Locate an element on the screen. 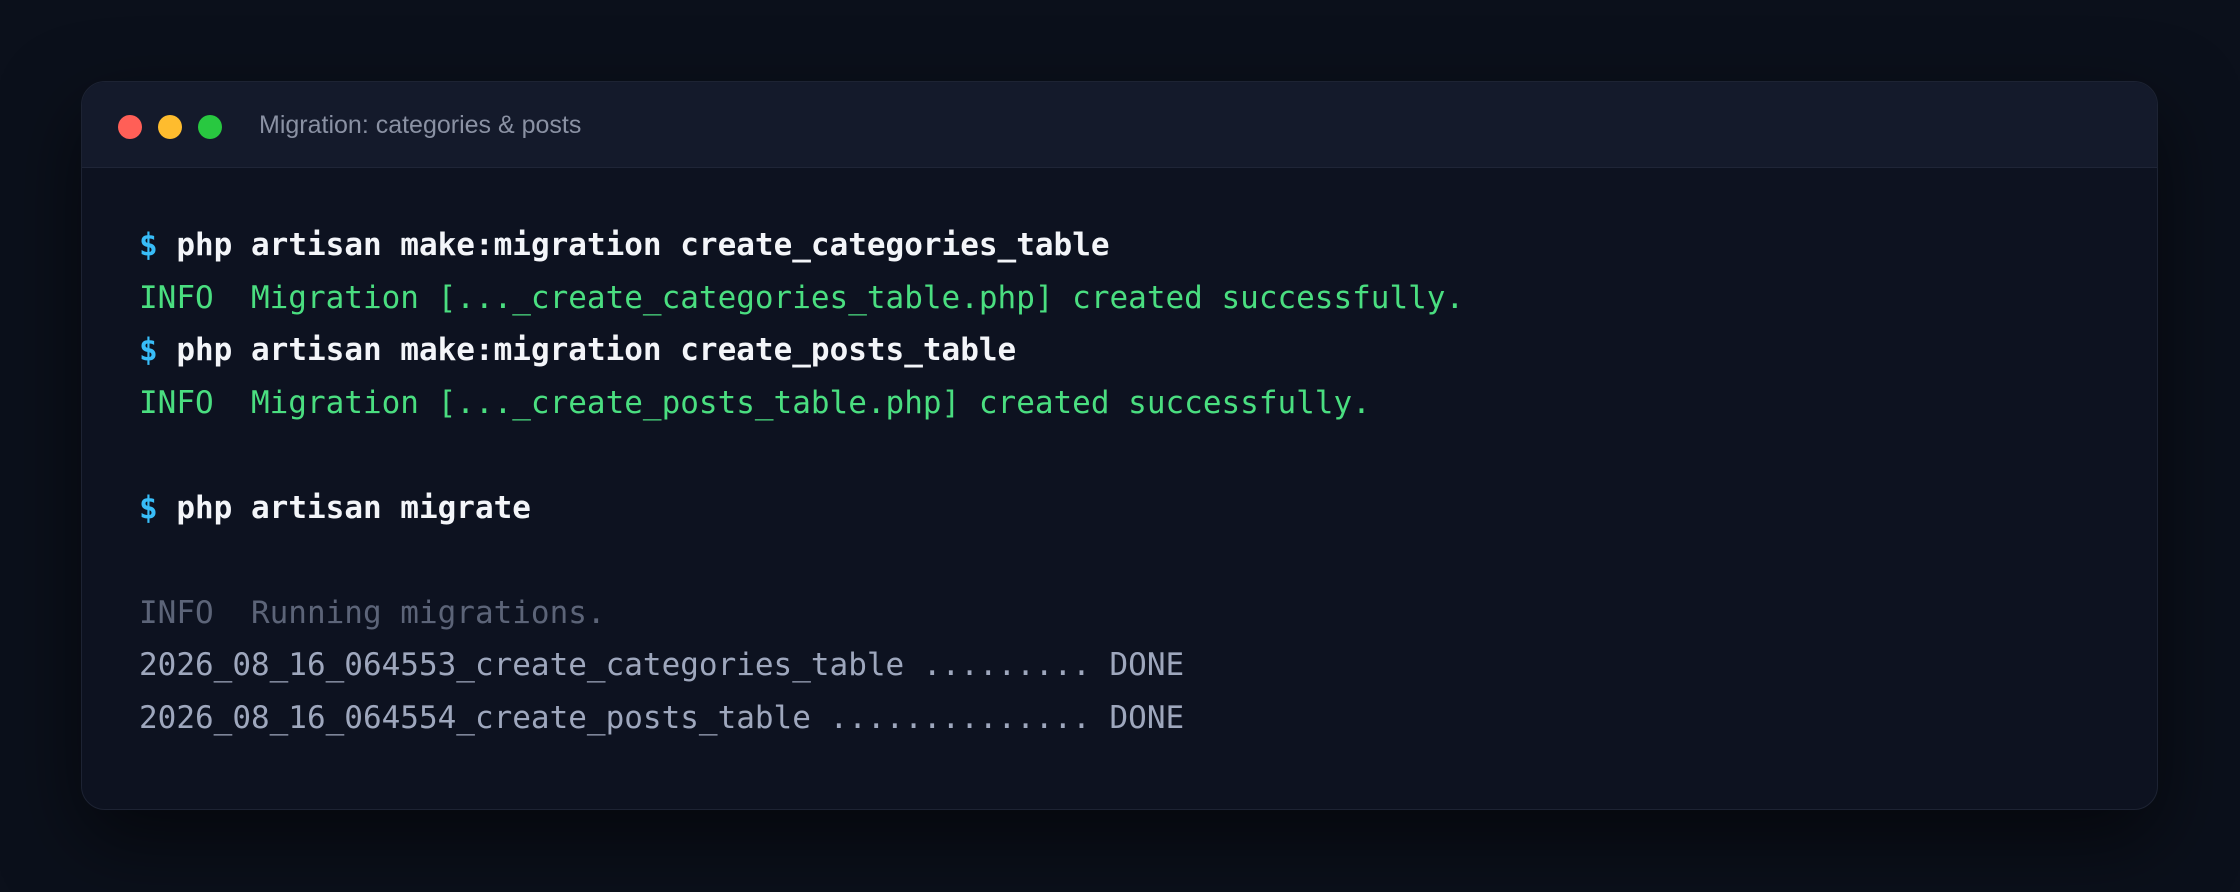 The height and width of the screenshot is (892, 2240). close-window-button is located at coordinates (130, 127).